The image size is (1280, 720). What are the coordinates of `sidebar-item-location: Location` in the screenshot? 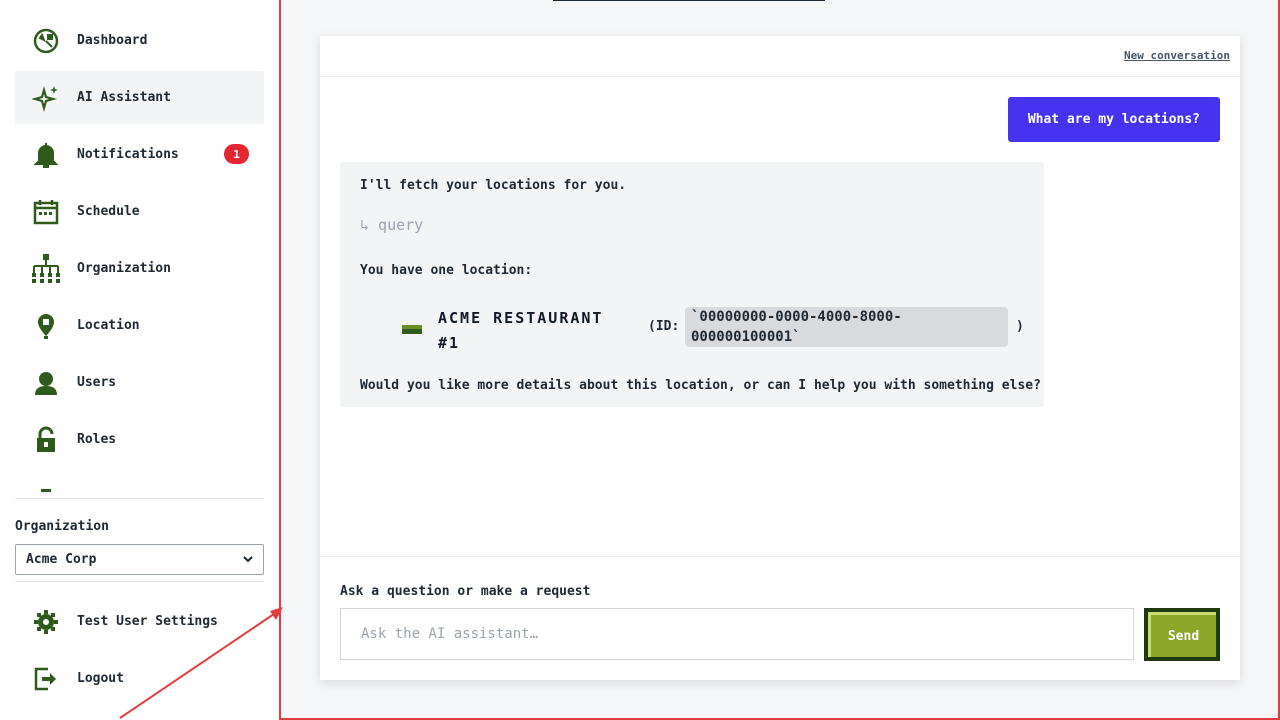 It's located at (139, 325).